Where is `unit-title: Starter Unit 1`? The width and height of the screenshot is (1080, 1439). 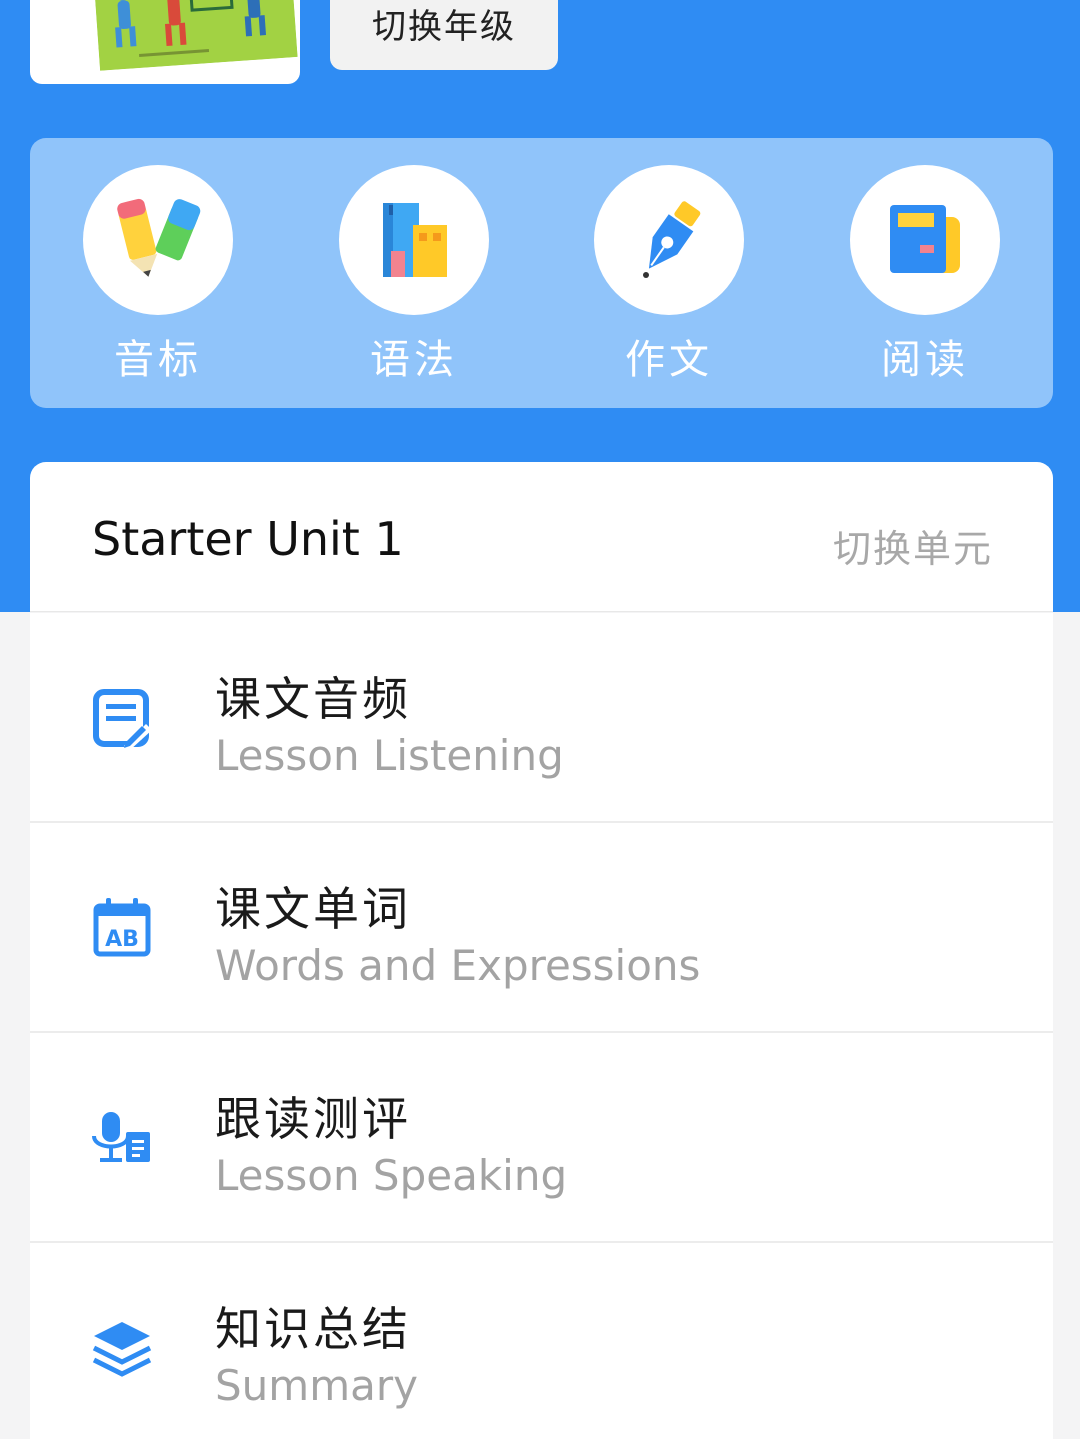 unit-title: Starter Unit 1 is located at coordinates (248, 539).